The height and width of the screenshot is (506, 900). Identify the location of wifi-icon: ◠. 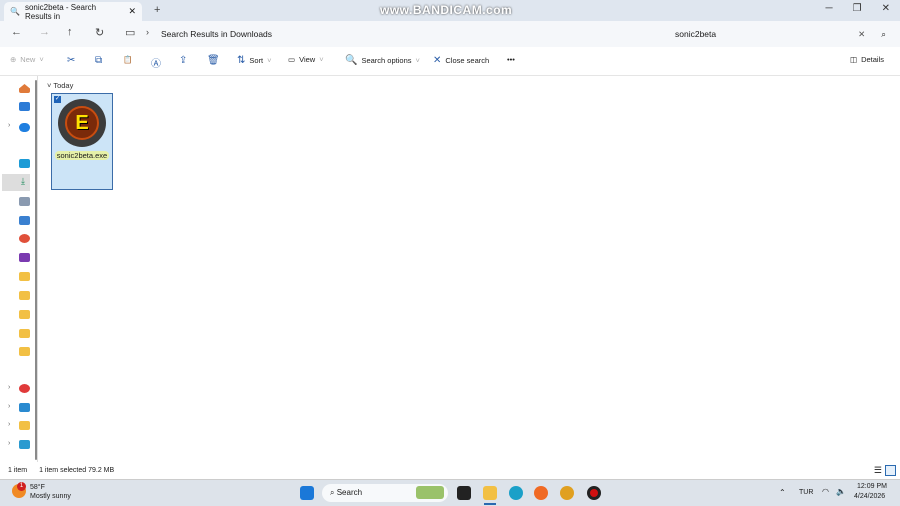
(825, 491).